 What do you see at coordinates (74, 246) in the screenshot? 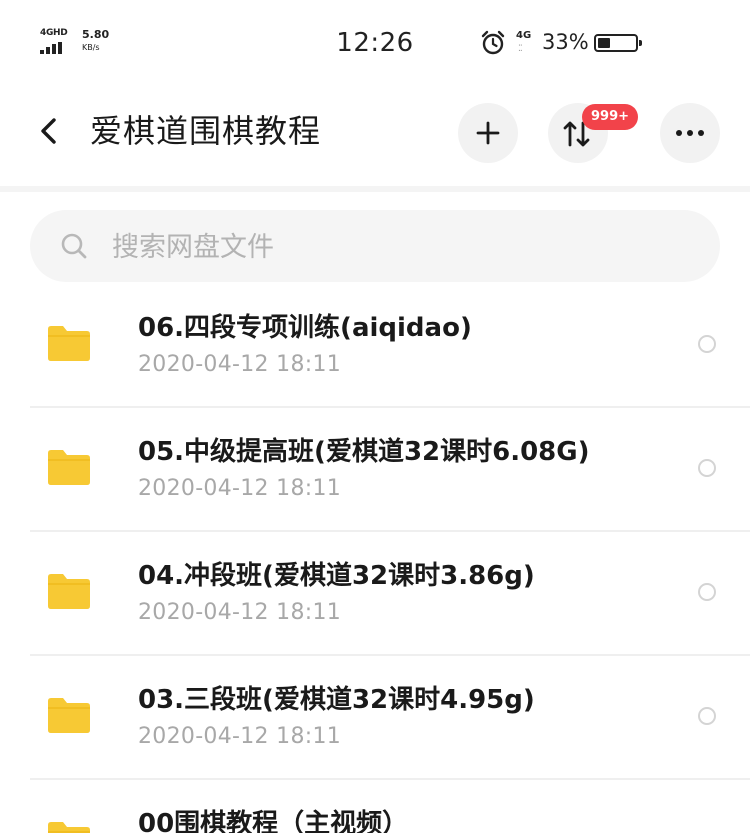
I see `search-icon` at bounding box center [74, 246].